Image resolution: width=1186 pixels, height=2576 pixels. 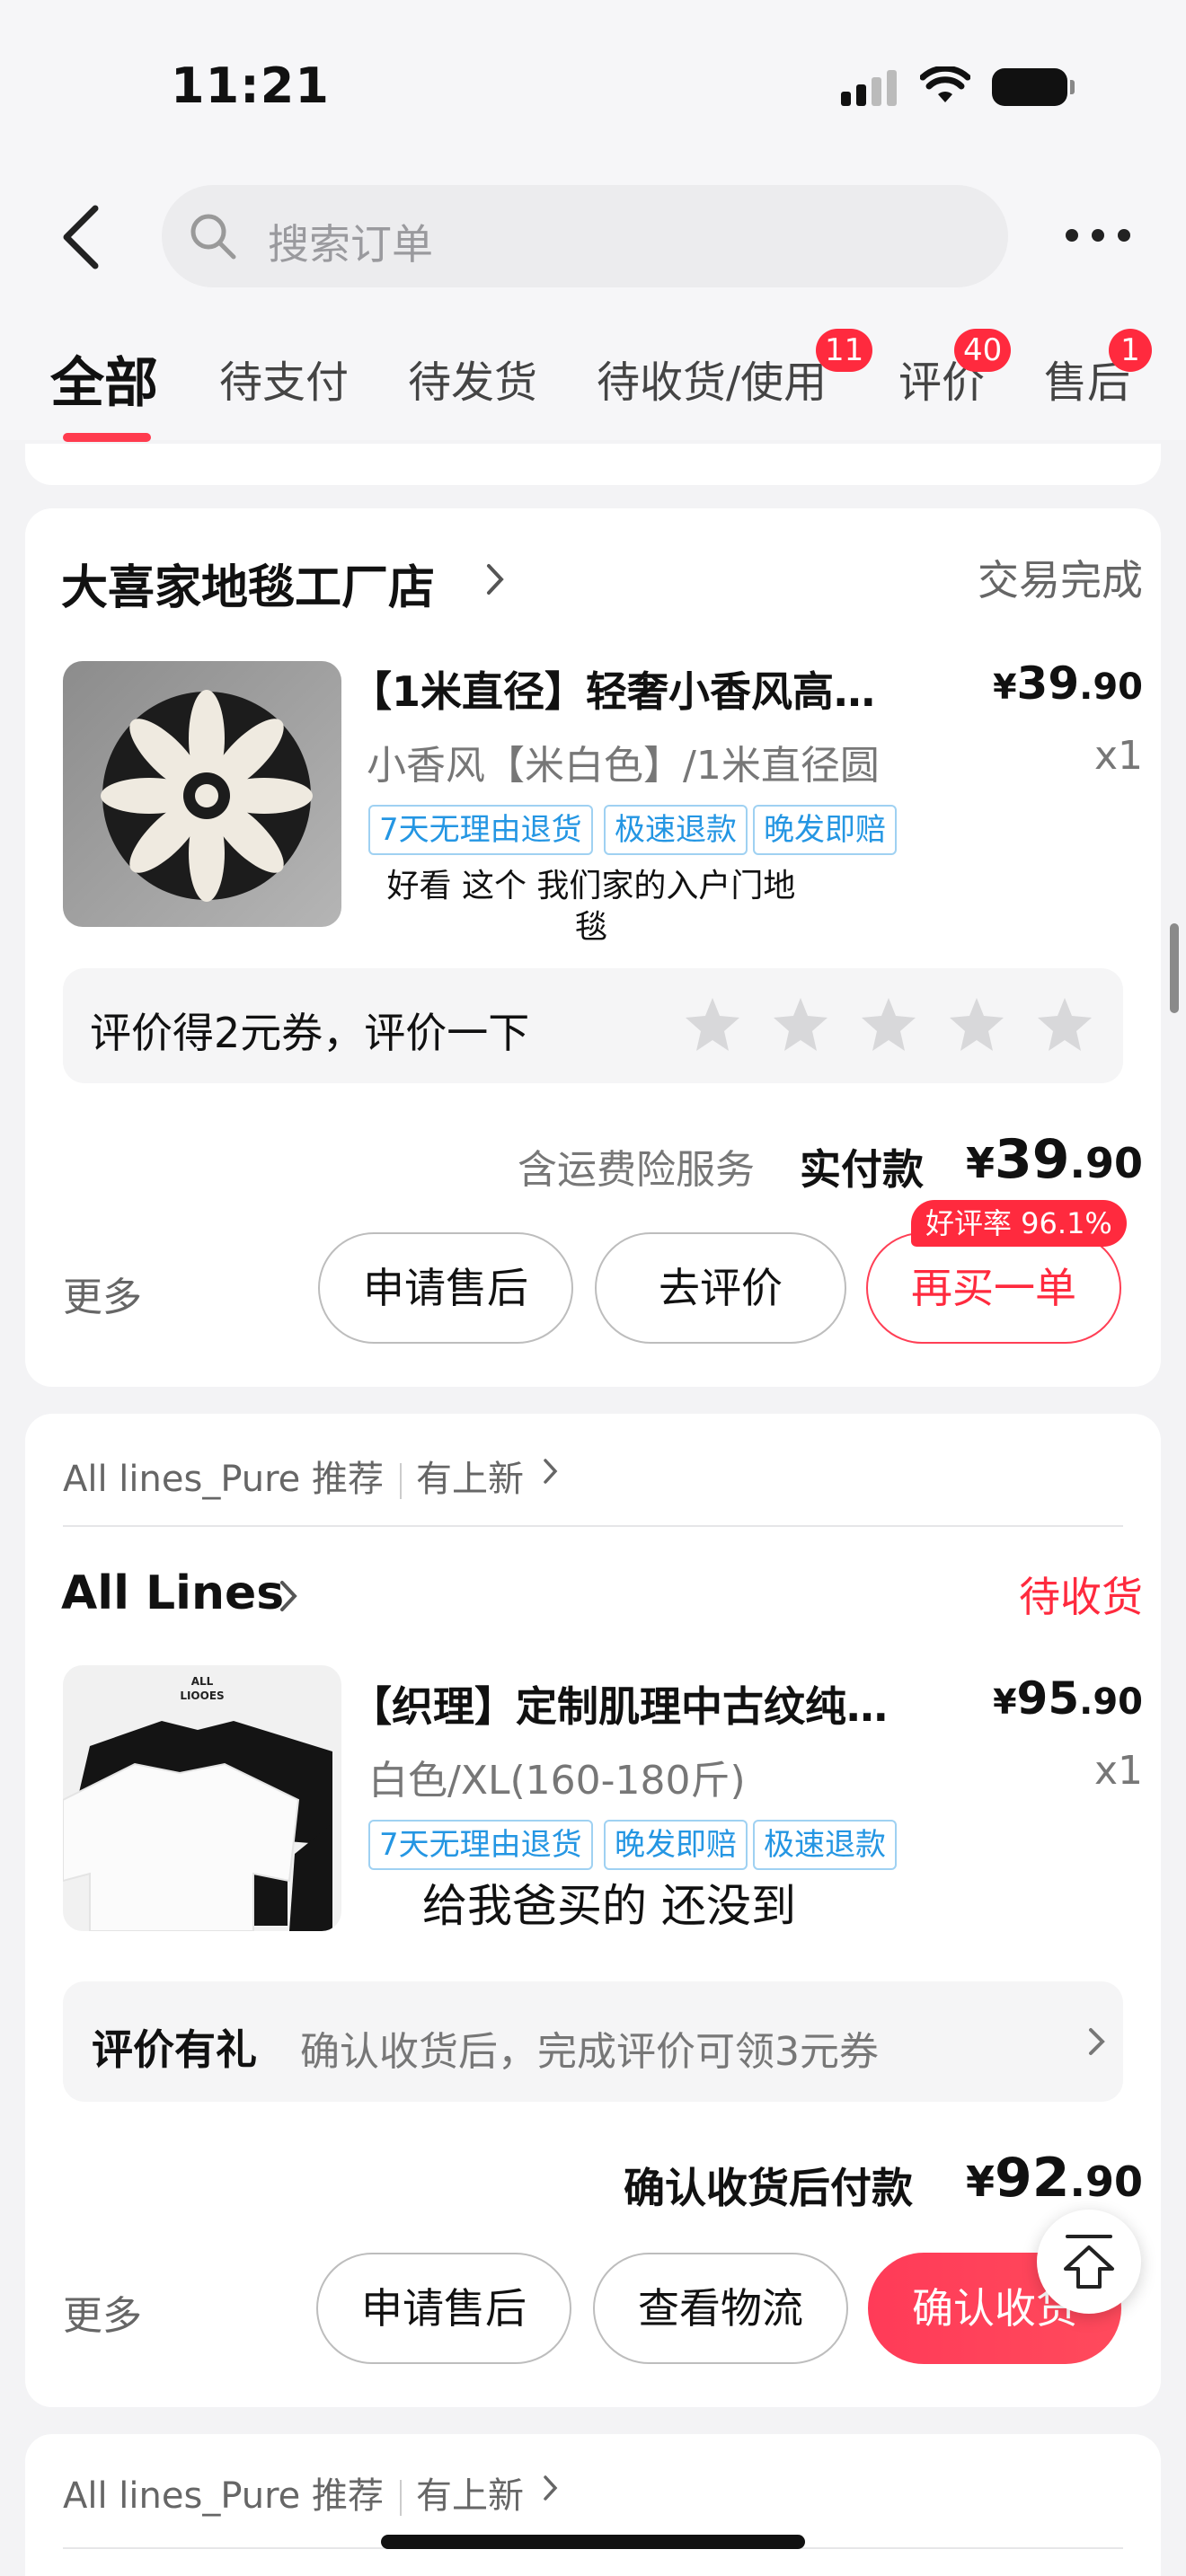 I want to click on shipping-insurance-text: 含运费险服务, so click(x=636, y=1170).